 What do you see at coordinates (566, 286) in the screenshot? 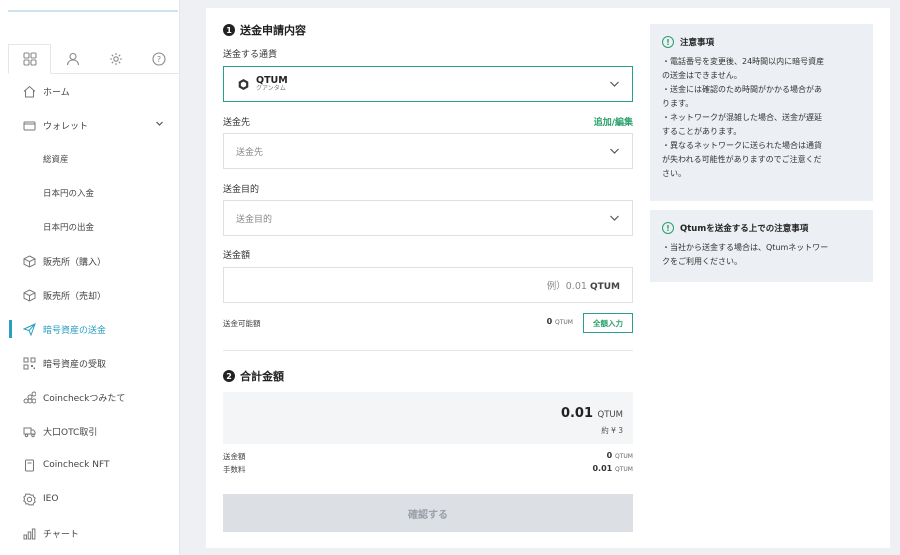
I see `amount-placeholder-text: 例）0.01` at bounding box center [566, 286].